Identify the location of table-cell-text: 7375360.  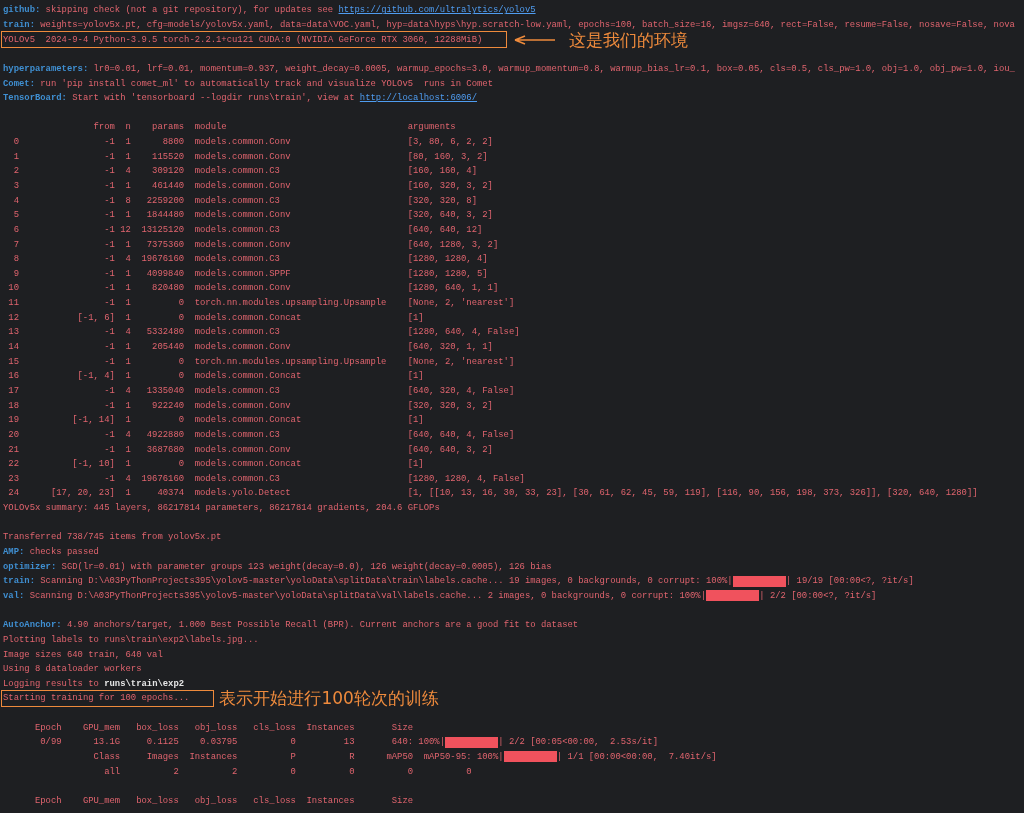
(165, 244).